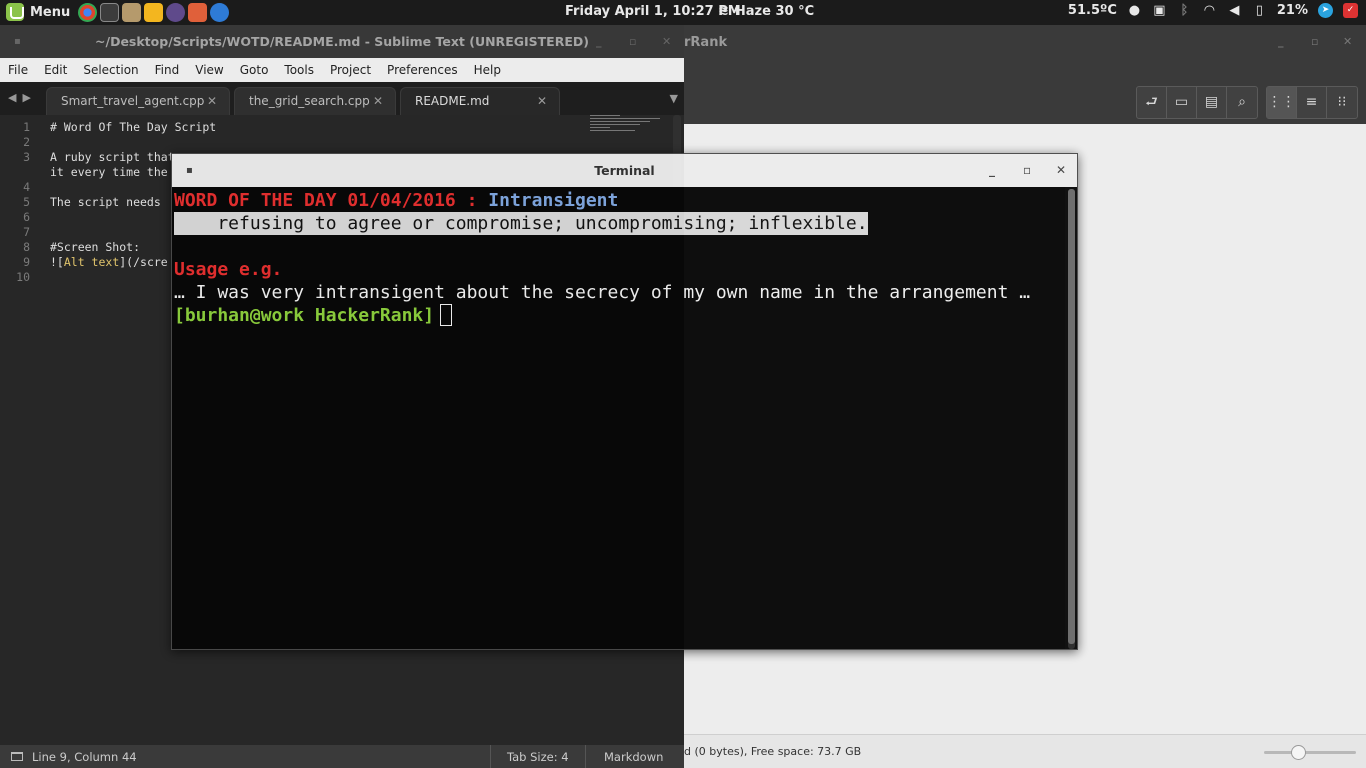 This screenshot has width=1366, height=768. What do you see at coordinates (653, 11) in the screenshot?
I see `clock: Friday April 1, 10:27 PM` at bounding box center [653, 11].